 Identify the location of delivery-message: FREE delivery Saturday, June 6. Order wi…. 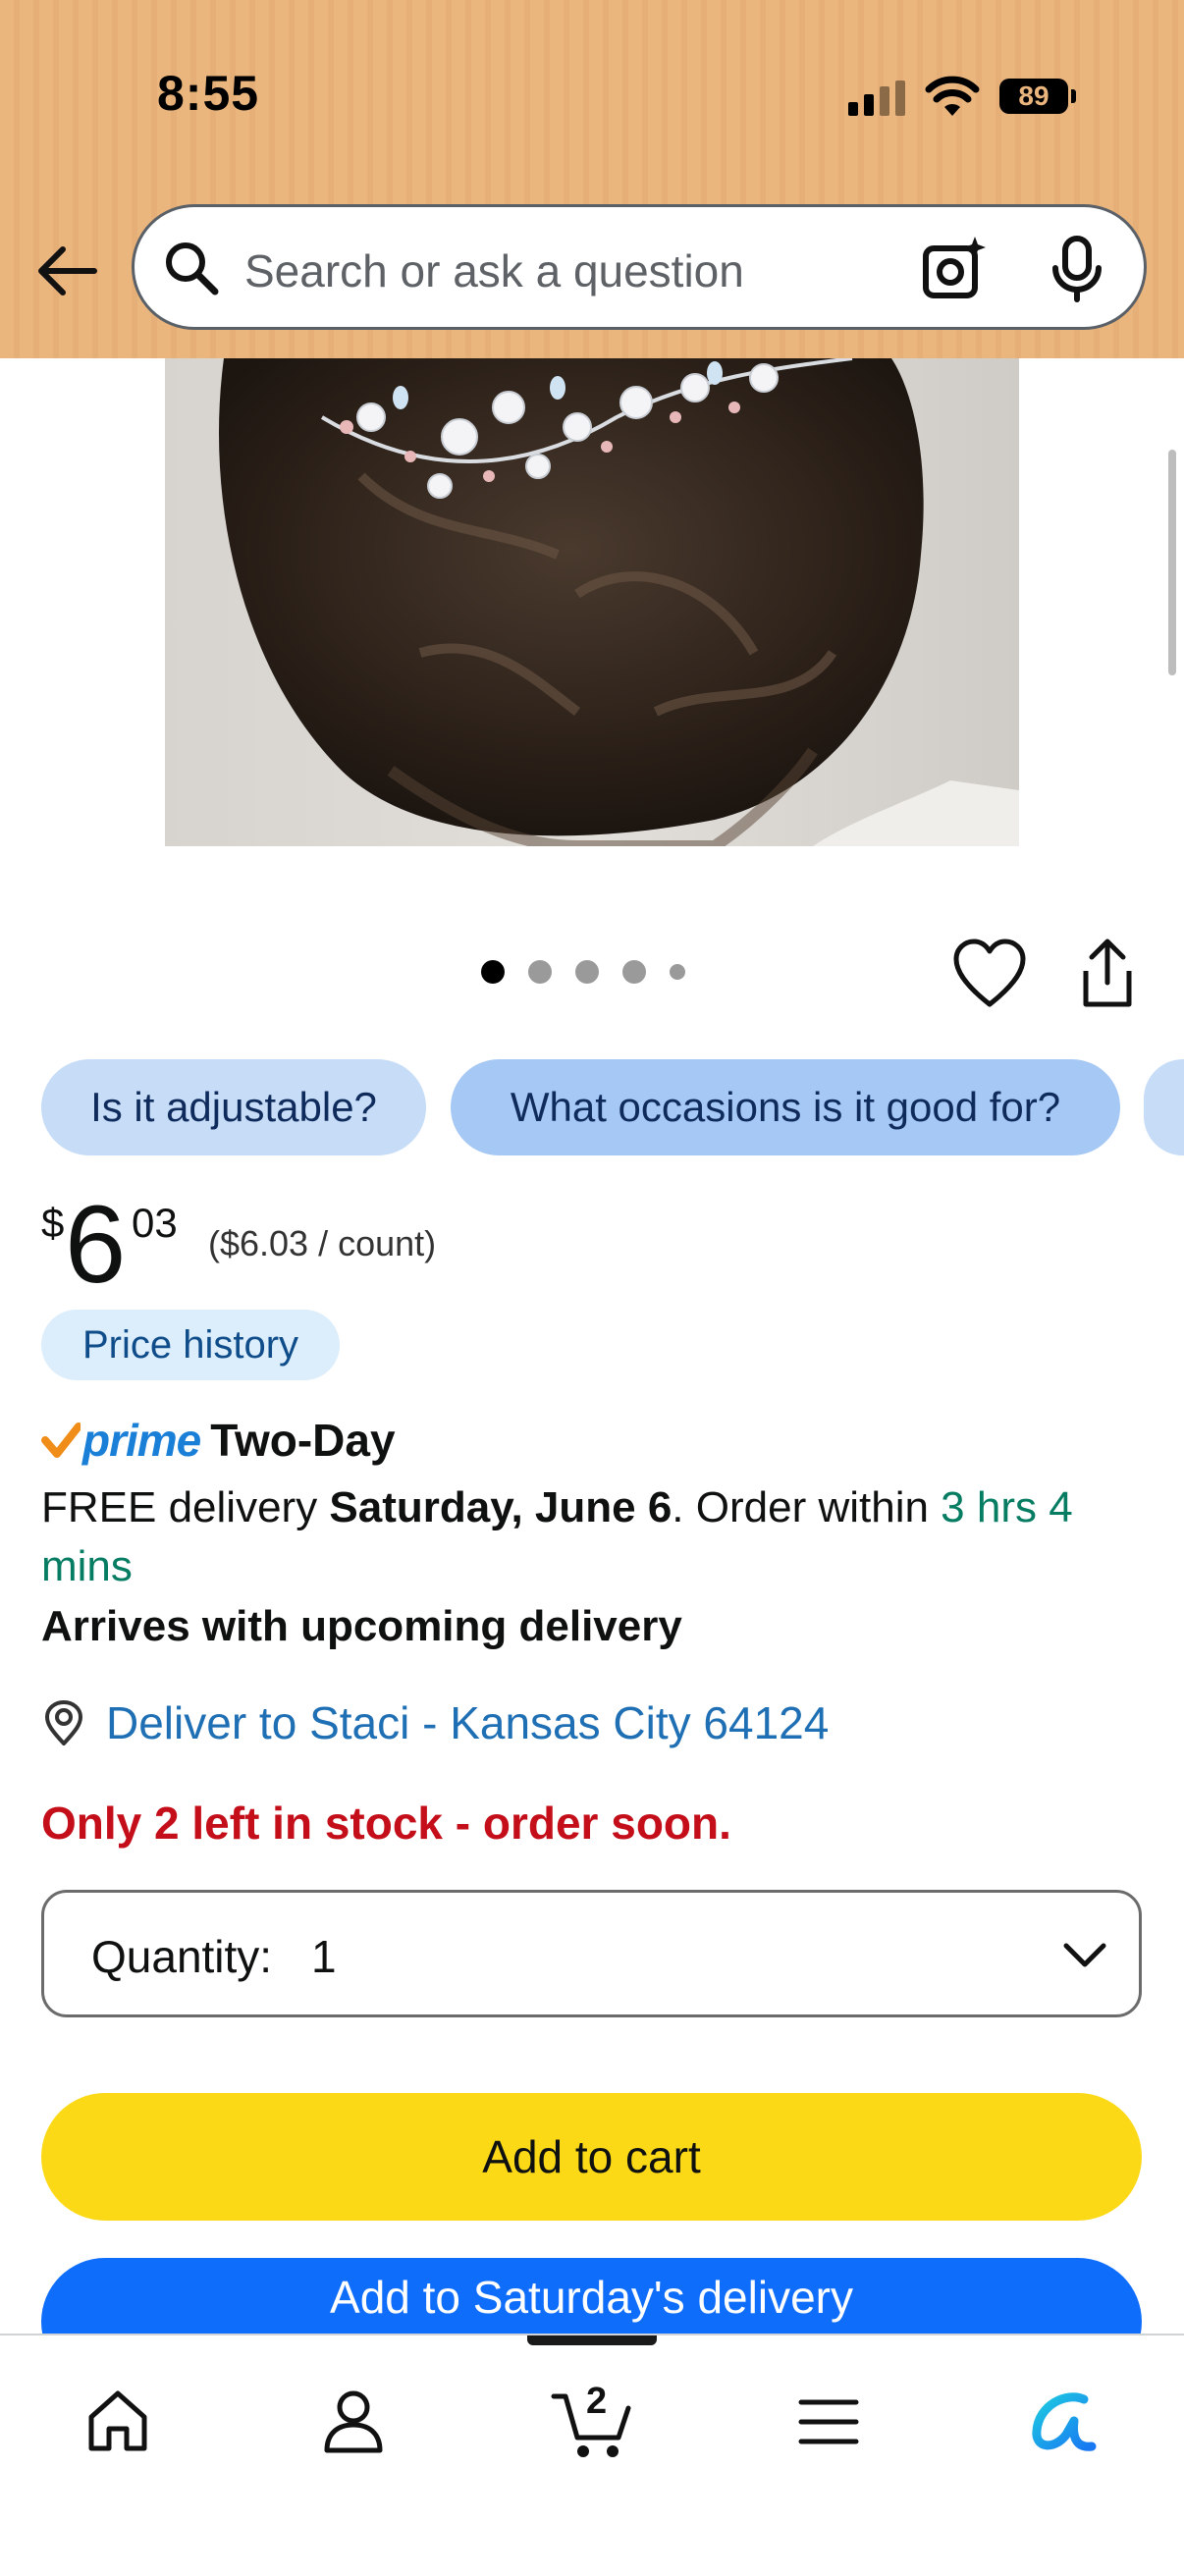
(591, 1537).